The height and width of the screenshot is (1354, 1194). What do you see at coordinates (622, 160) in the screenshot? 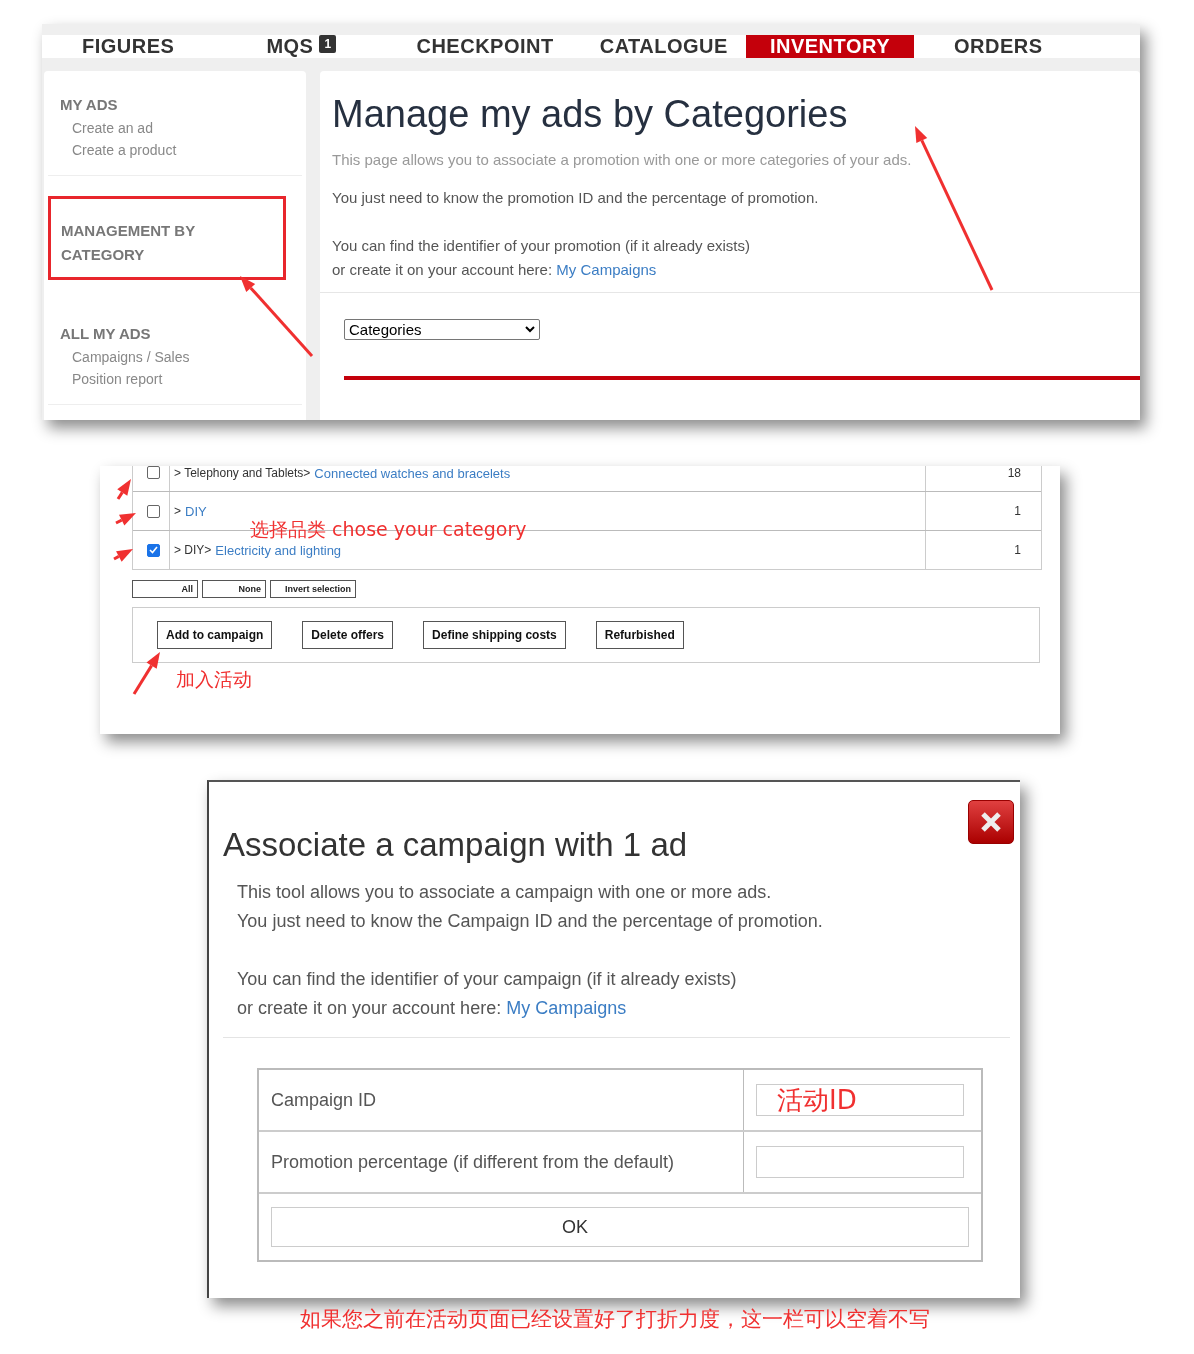
I see `intro-text: This page allows you to associate a promotion with one or more categories of your ads.` at bounding box center [622, 160].